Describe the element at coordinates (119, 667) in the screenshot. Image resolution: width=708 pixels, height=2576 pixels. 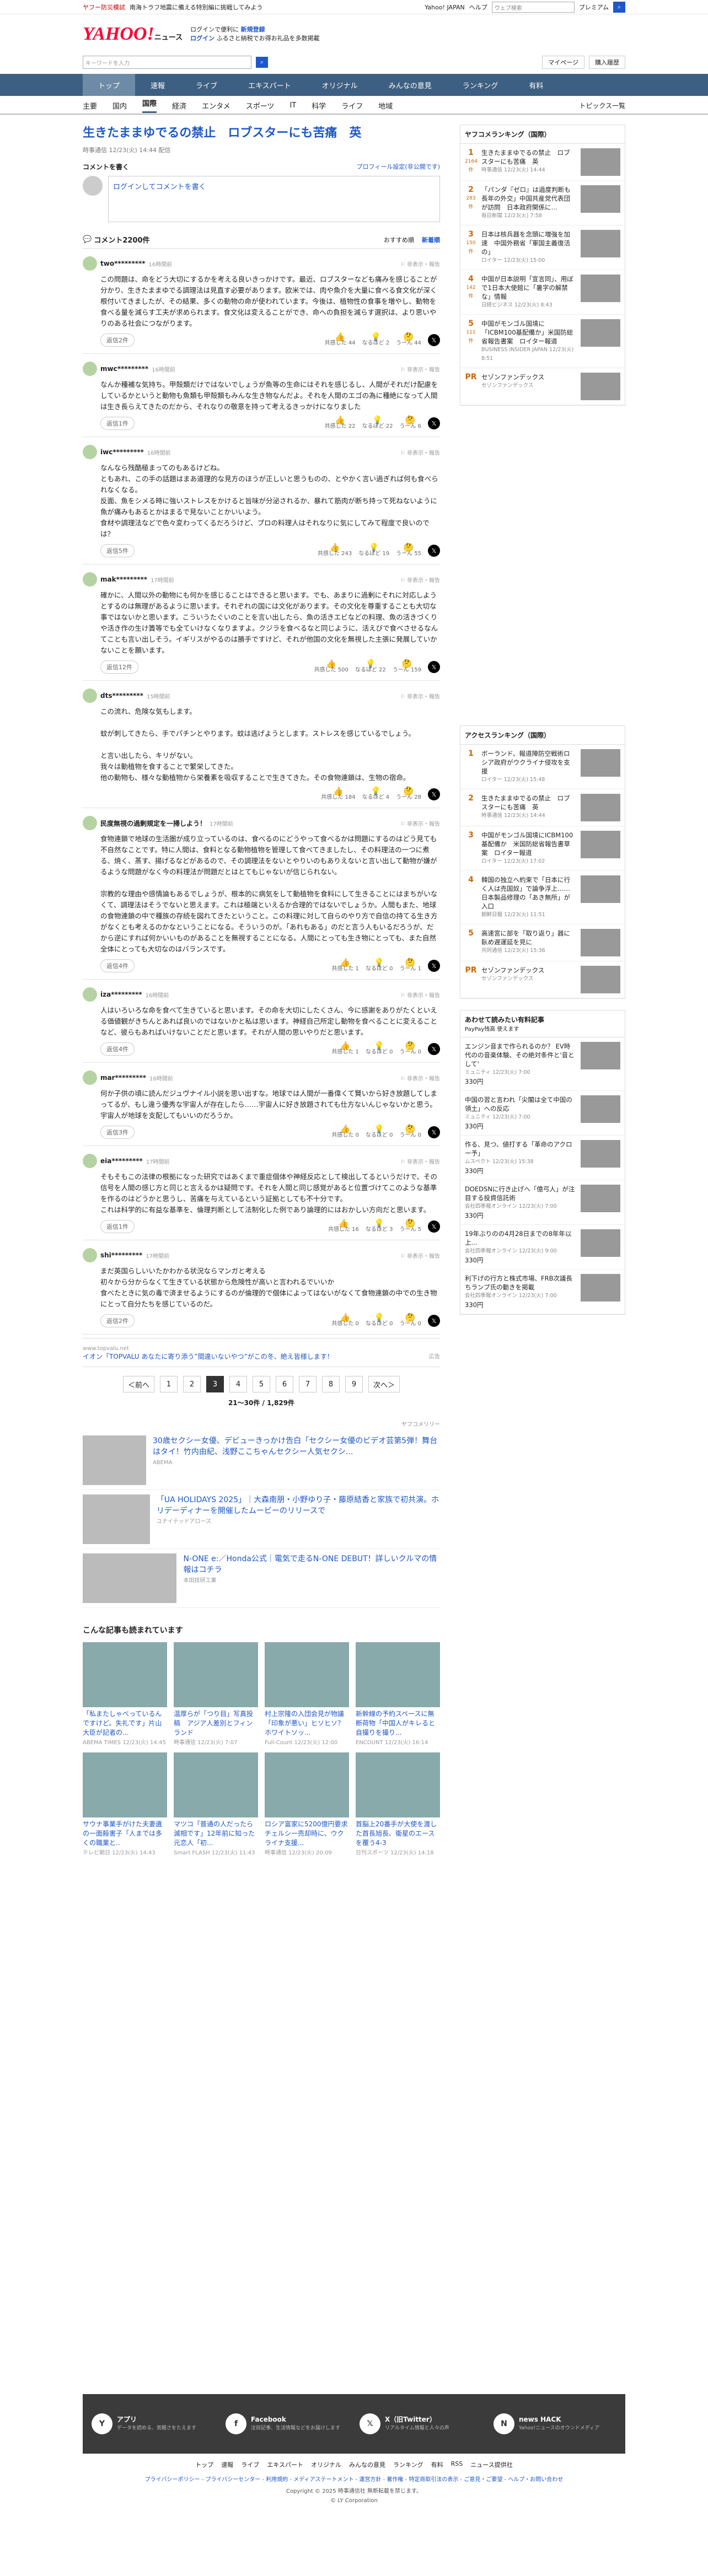
I see `reply-button: 返信12件` at that location.